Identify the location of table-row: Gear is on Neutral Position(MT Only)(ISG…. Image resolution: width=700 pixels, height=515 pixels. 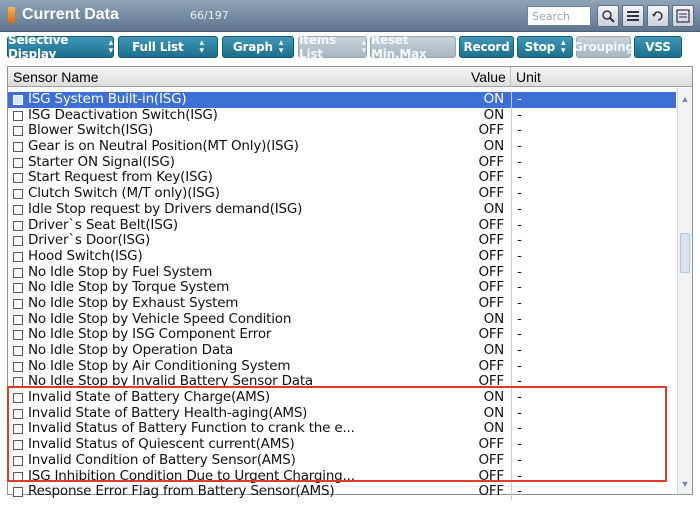
(342, 146).